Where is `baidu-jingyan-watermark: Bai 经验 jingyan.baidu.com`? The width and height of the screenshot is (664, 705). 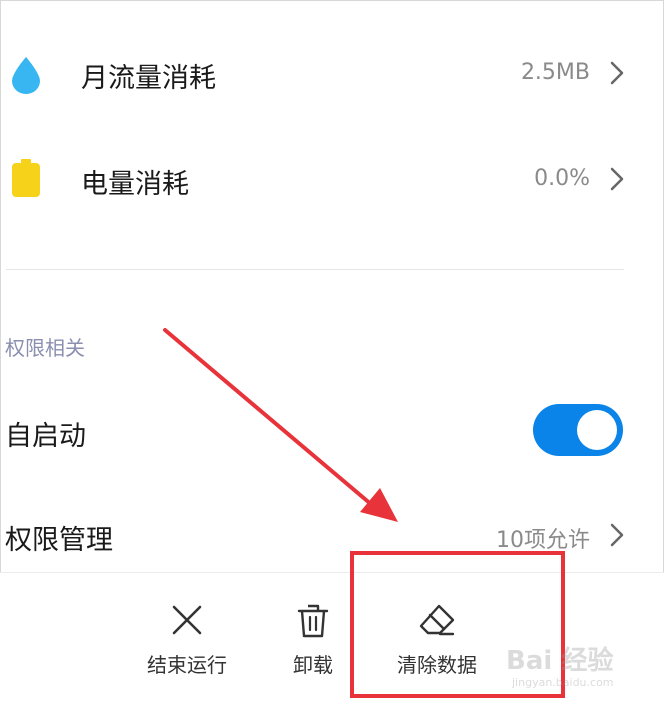
baidu-jingyan-watermark: Bai 经验 jingyan.baidu.com is located at coordinates (571, 668).